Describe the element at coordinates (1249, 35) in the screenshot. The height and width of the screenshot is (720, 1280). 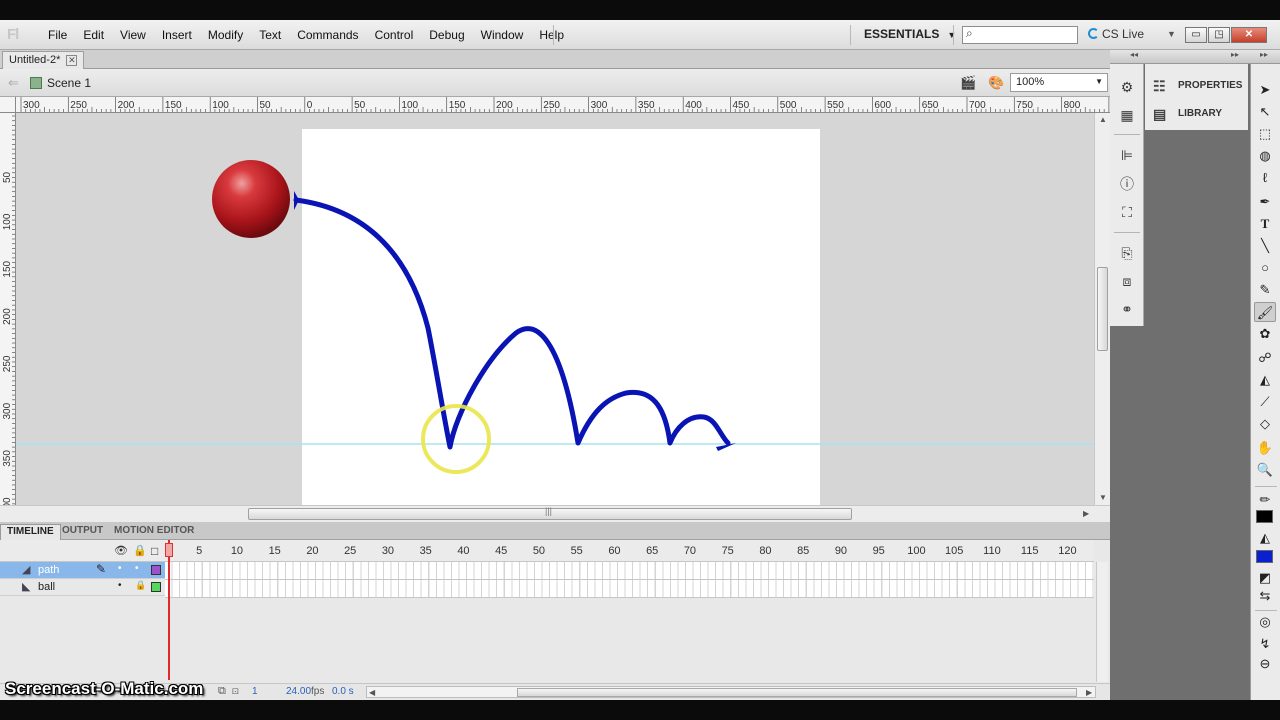
I see `close-button: ✕` at that location.